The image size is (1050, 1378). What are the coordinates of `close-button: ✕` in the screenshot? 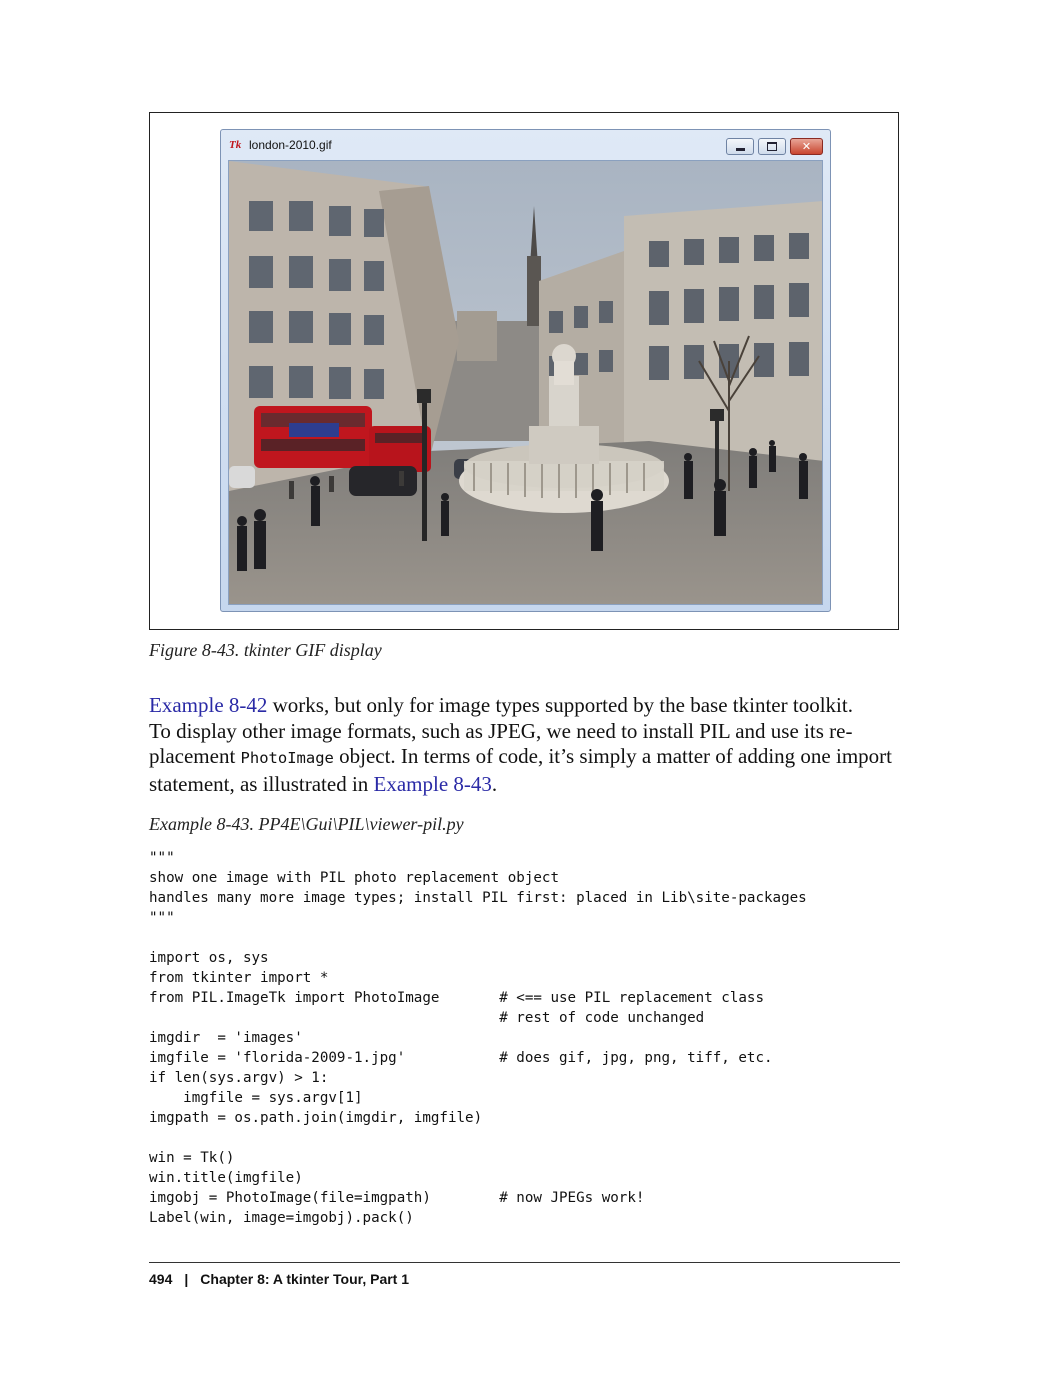 It's located at (806, 146).